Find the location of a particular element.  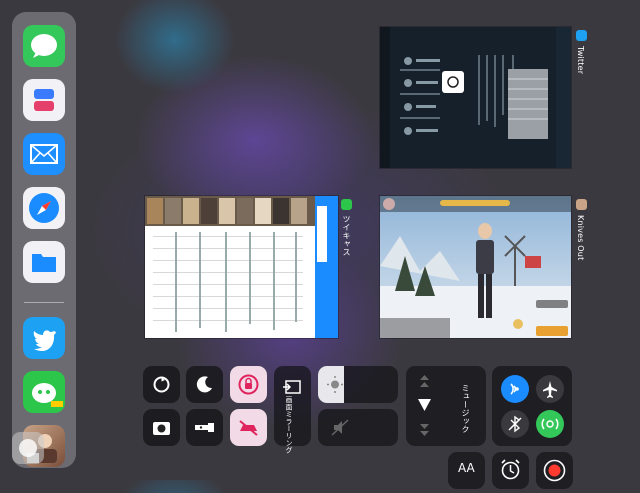

dock is located at coordinates (44, 240).